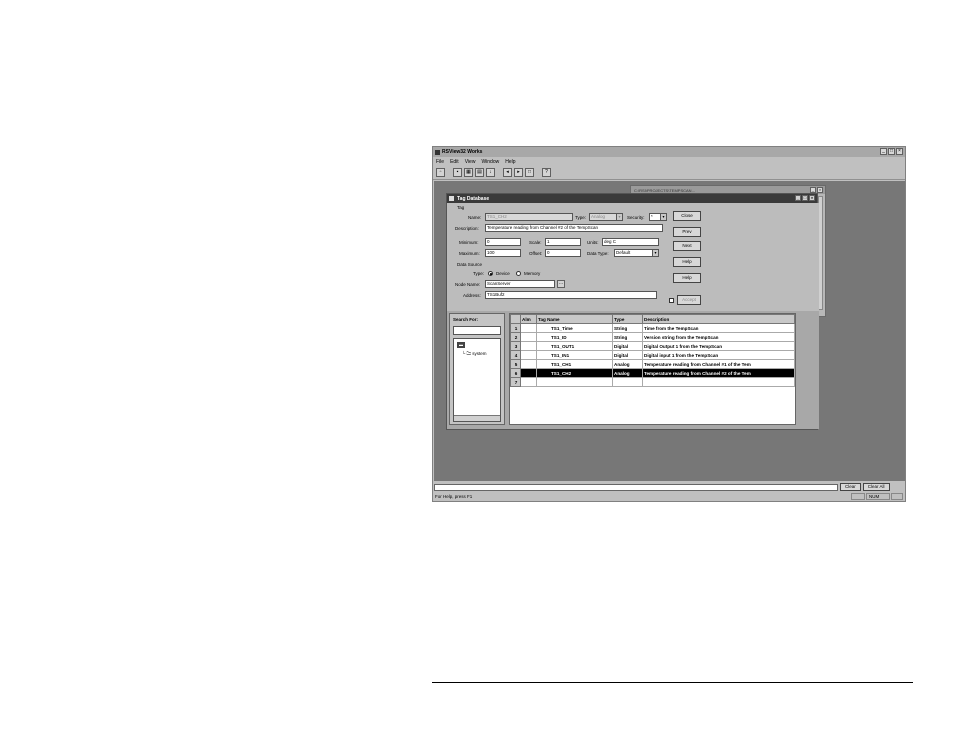 This screenshot has height=737, width=954. Describe the element at coordinates (490, 172) in the screenshot. I see `download-icon: ↓` at that location.